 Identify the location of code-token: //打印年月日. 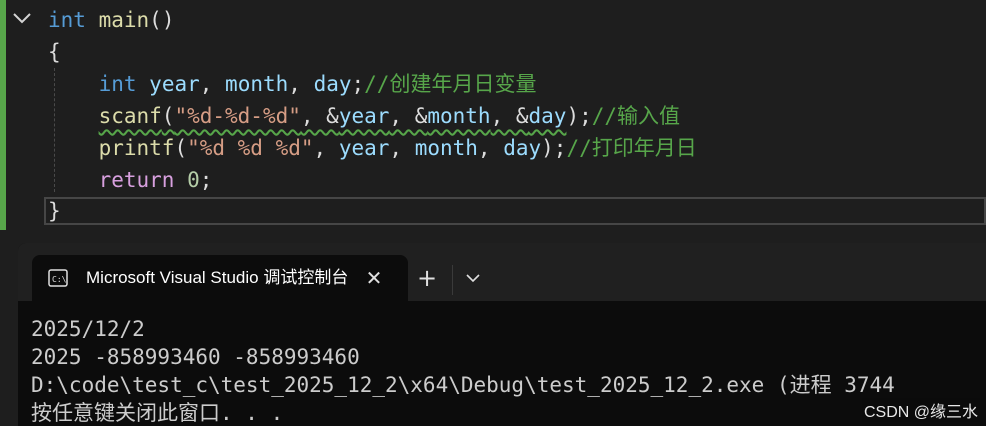
(631, 148).